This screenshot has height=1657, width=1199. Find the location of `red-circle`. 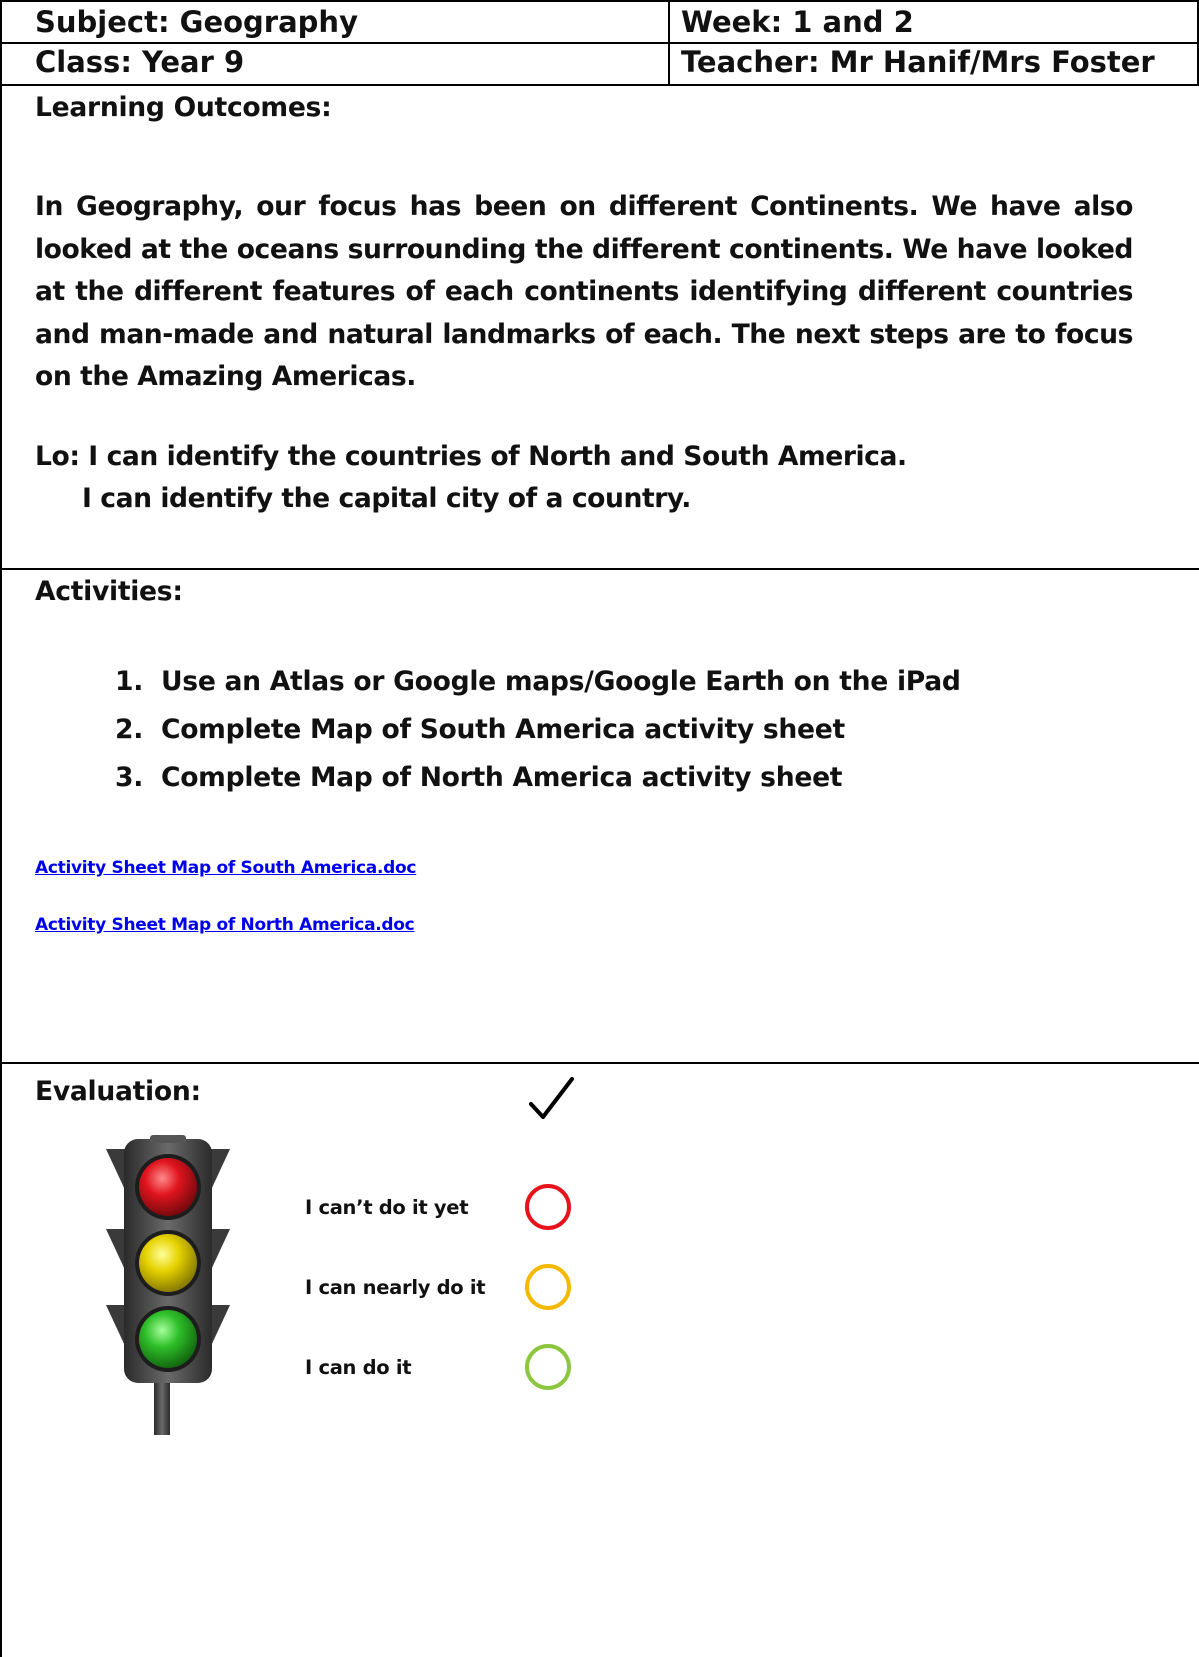

red-circle is located at coordinates (548, 1207).